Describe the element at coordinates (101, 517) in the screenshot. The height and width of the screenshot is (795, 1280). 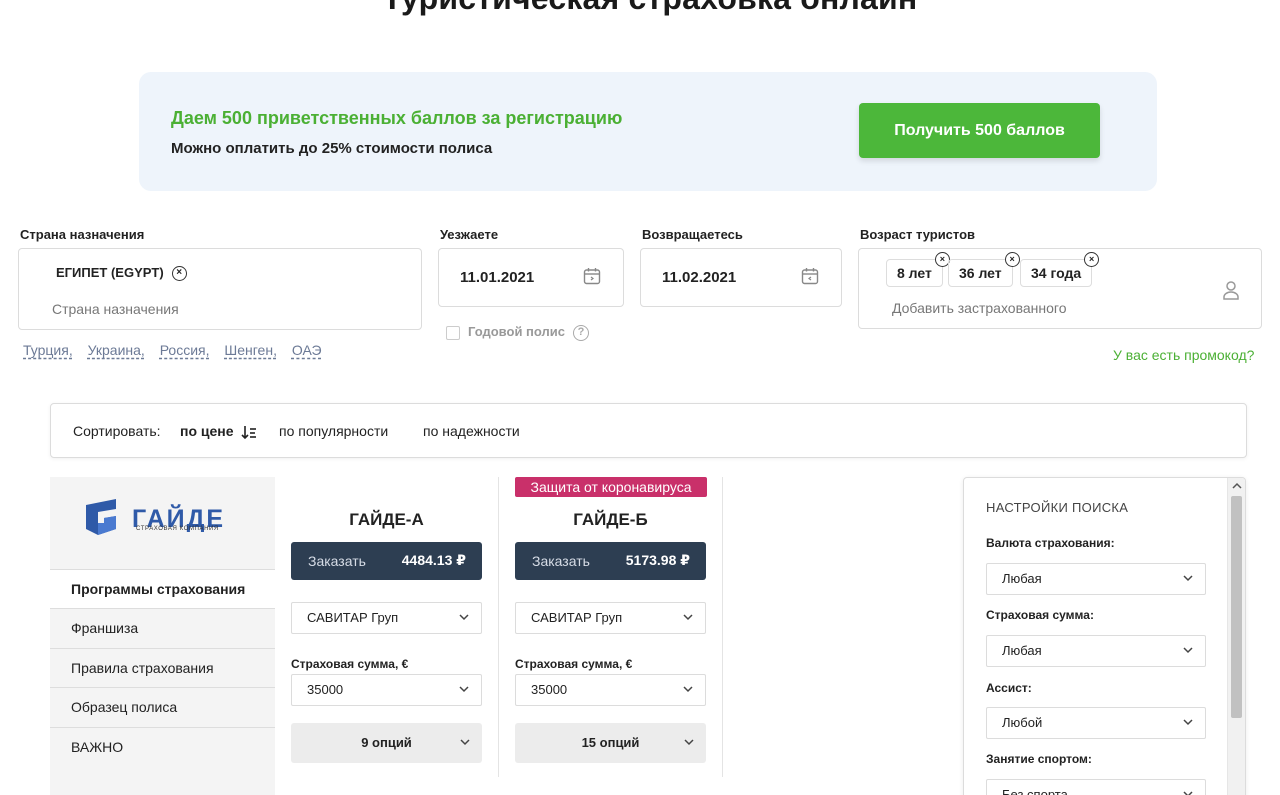
I see `company-logo-icon` at that location.